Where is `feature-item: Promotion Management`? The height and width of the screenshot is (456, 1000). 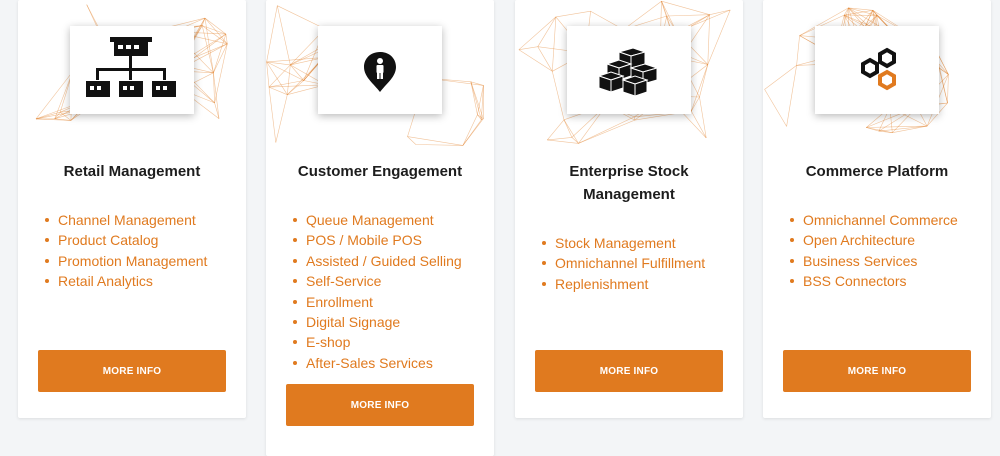 feature-item: Promotion Management is located at coordinates (124, 261).